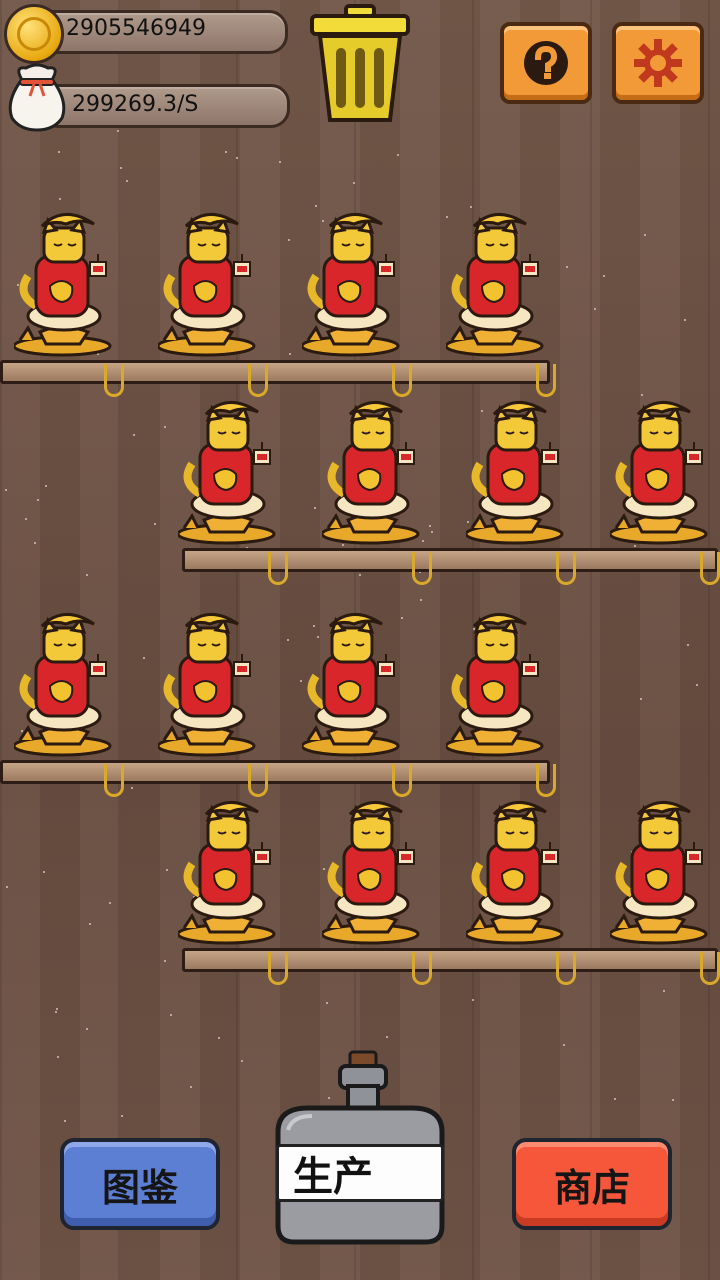  Describe the element at coordinates (37, 97) in the screenshot. I see `money-bag-icon` at that location.